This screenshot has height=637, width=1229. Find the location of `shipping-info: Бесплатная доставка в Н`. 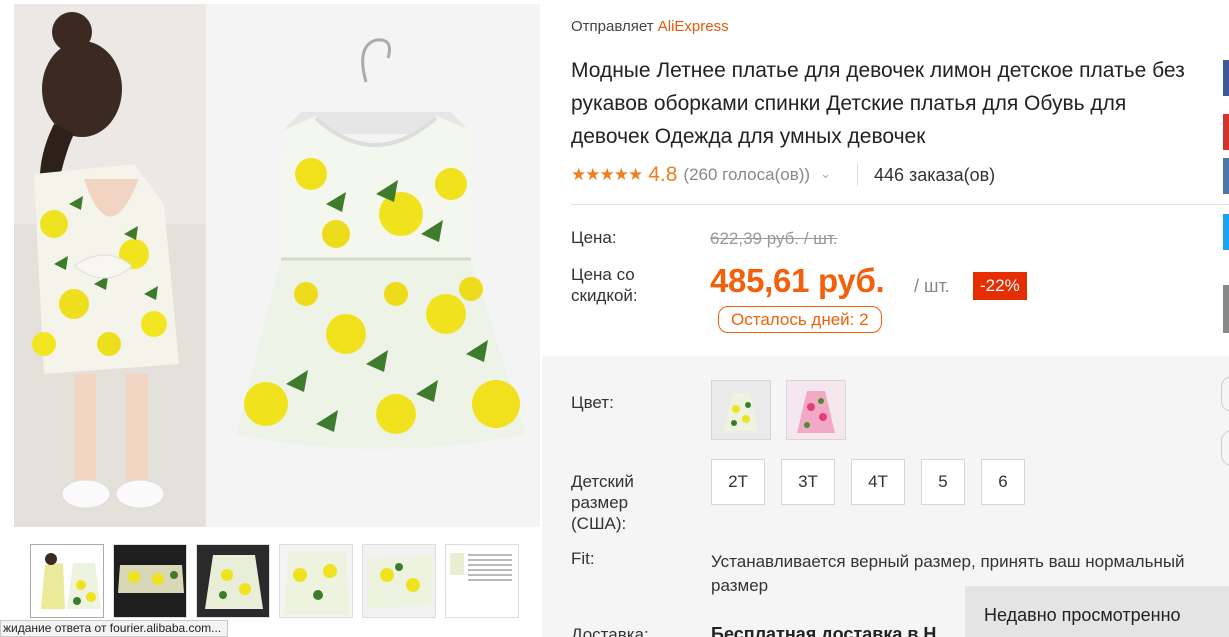

shipping-info: Бесплатная доставка в Н is located at coordinates (823, 630).